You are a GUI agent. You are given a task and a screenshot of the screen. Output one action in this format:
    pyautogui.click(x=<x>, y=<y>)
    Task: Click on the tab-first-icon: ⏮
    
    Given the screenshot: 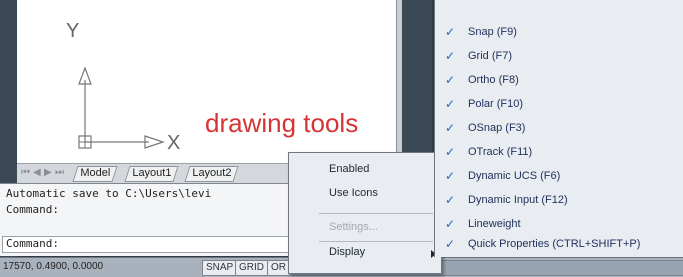 What is the action you would take?
    pyautogui.click(x=25, y=172)
    